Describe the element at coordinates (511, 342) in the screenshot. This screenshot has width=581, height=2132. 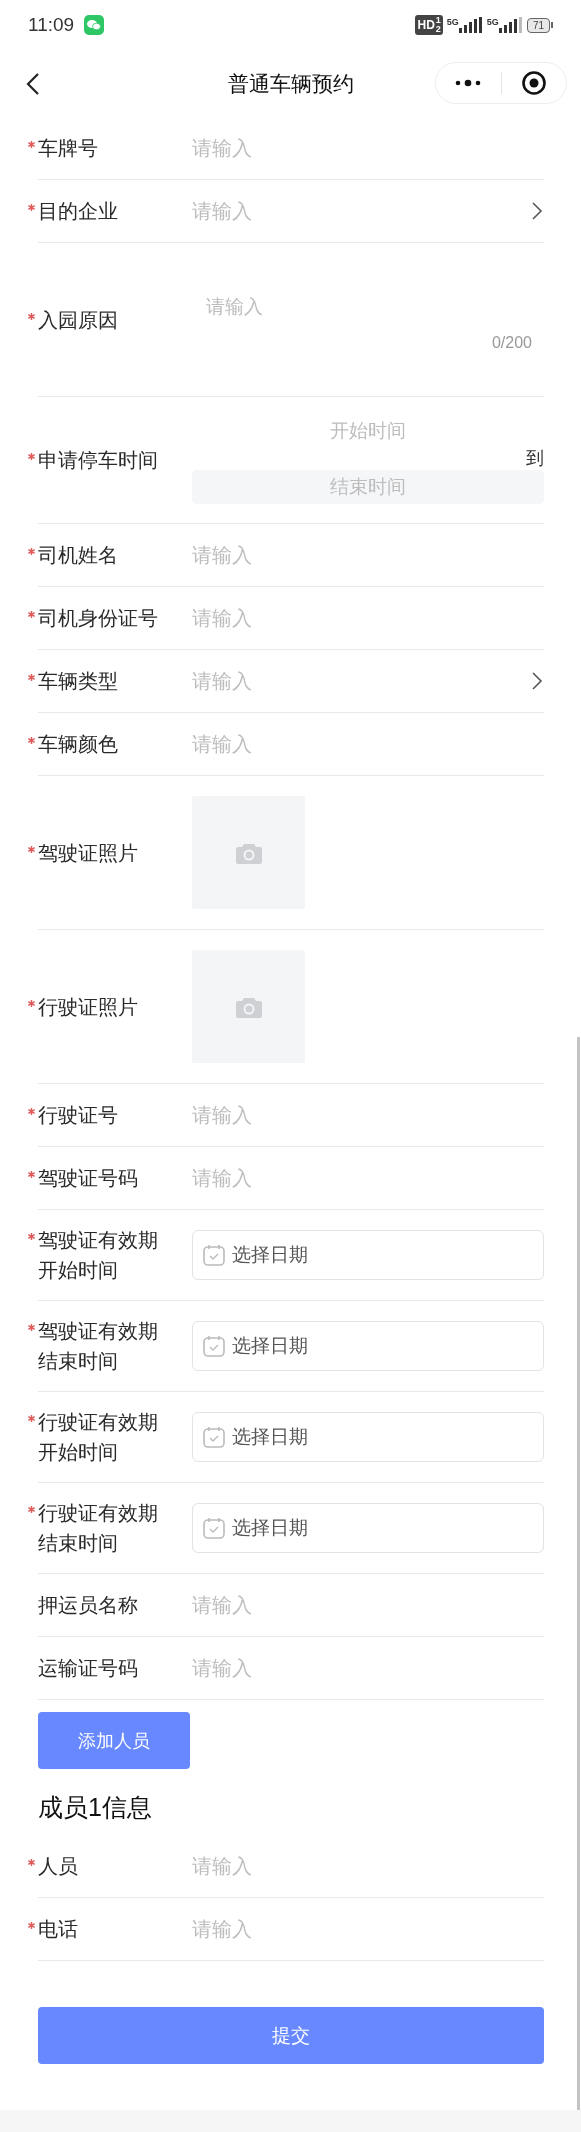
I see `character-counter: 0/200` at that location.